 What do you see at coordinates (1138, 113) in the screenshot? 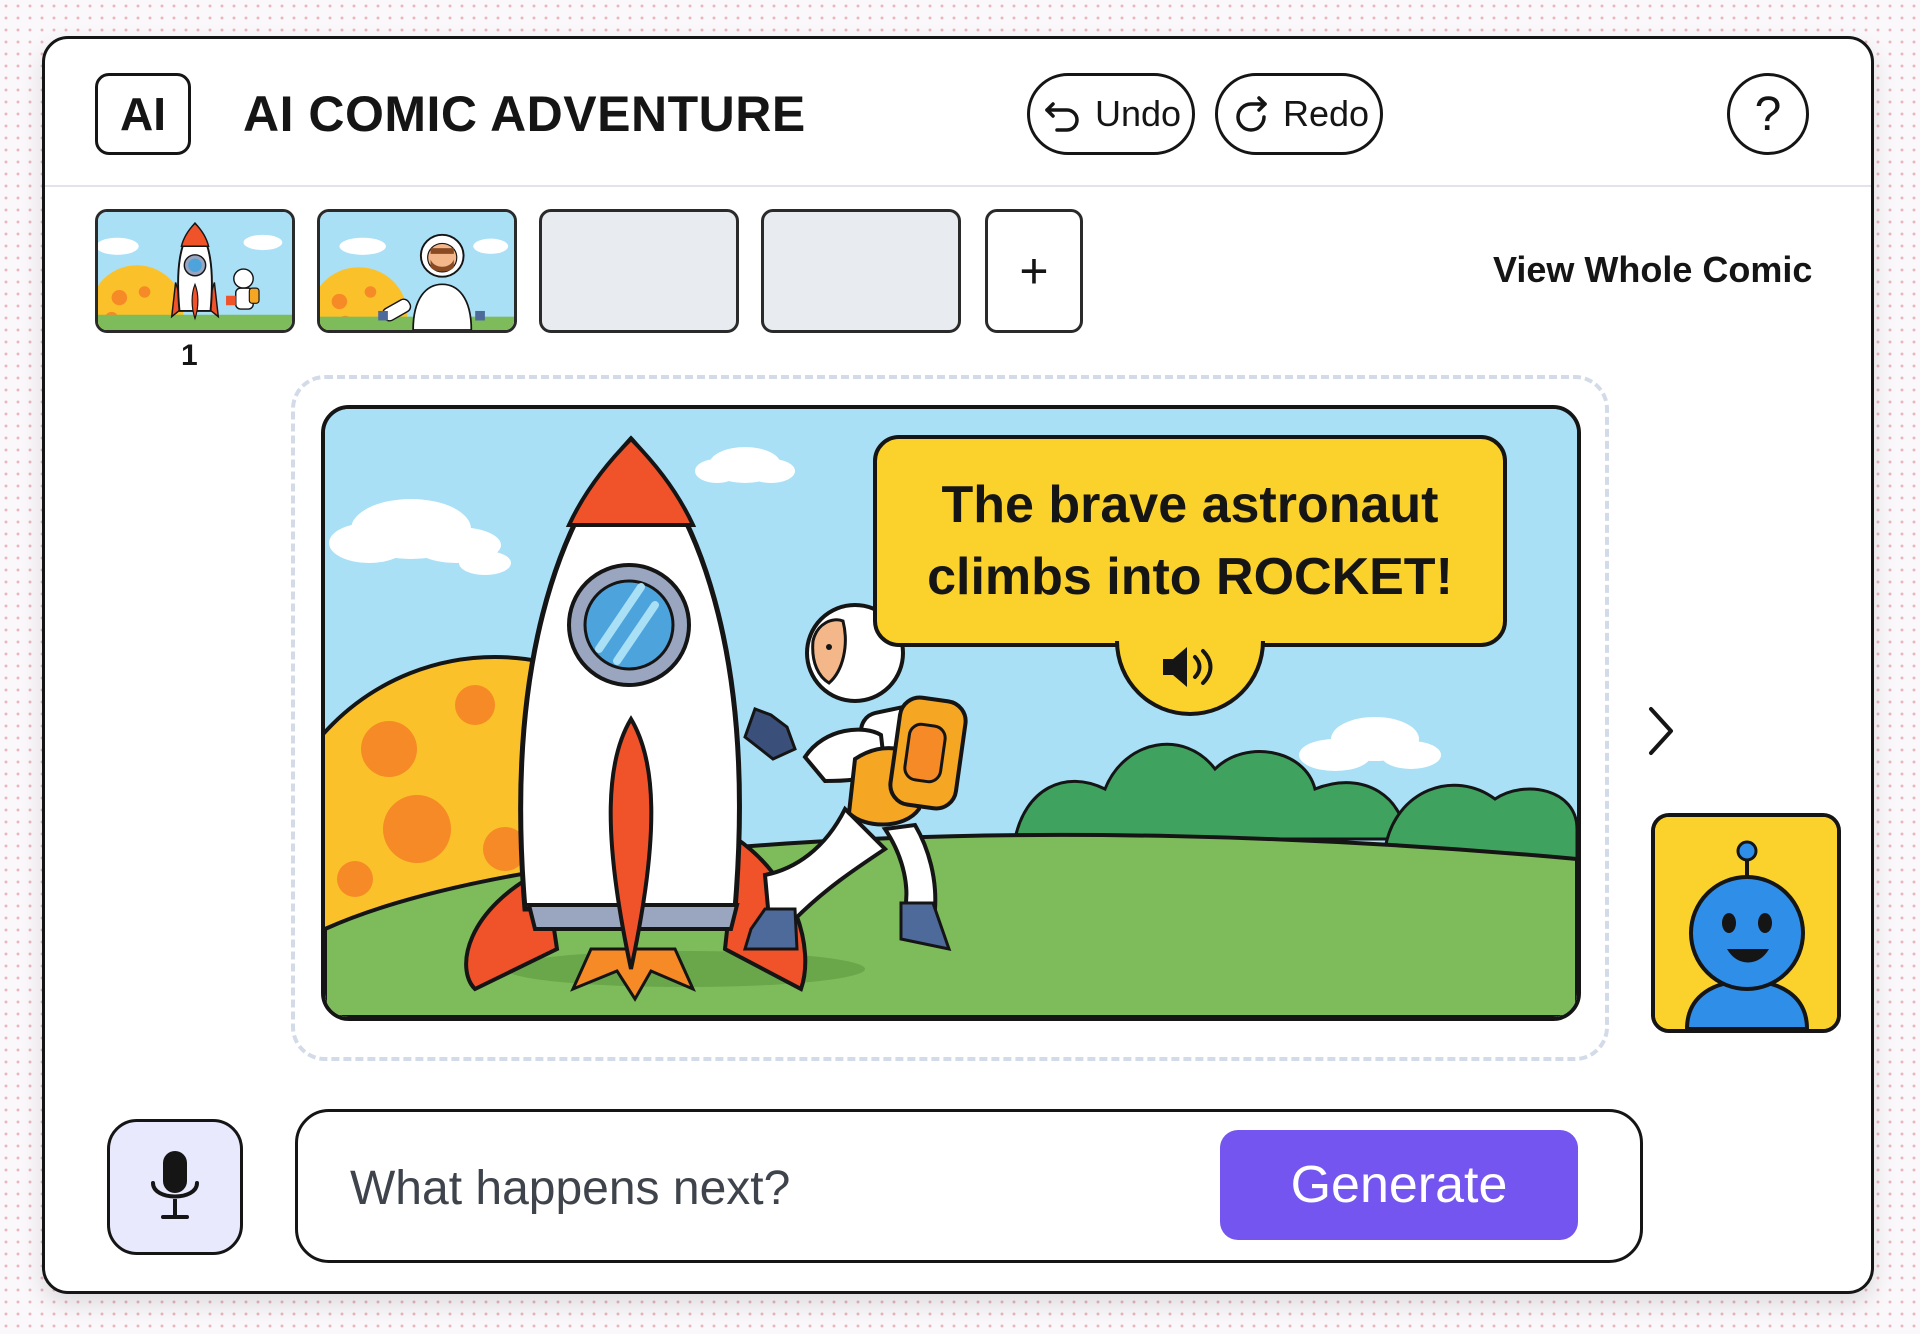
I see `undo-label: Undo` at bounding box center [1138, 113].